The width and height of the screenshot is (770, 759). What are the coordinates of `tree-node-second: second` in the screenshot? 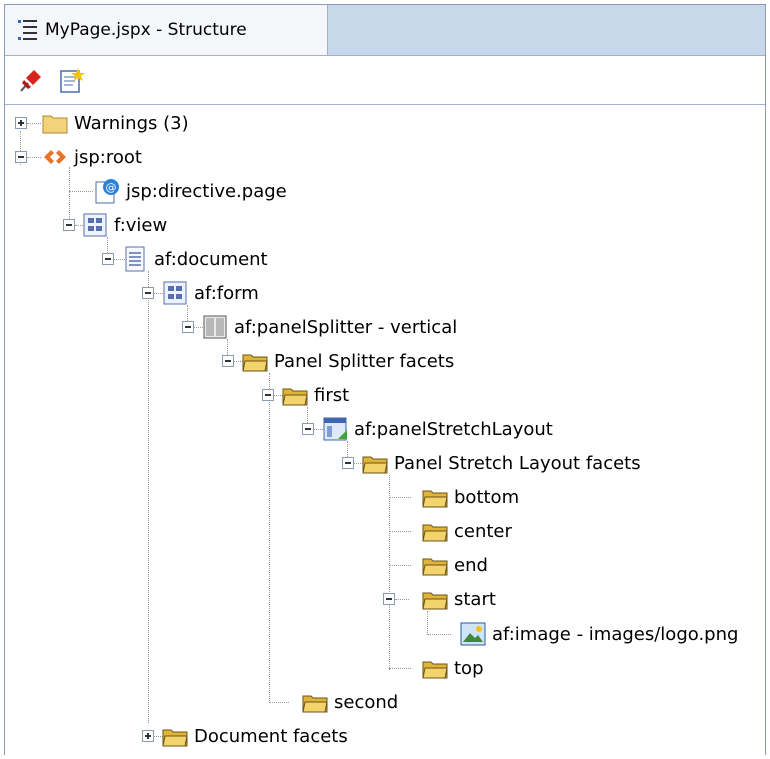 It's located at (349, 702).